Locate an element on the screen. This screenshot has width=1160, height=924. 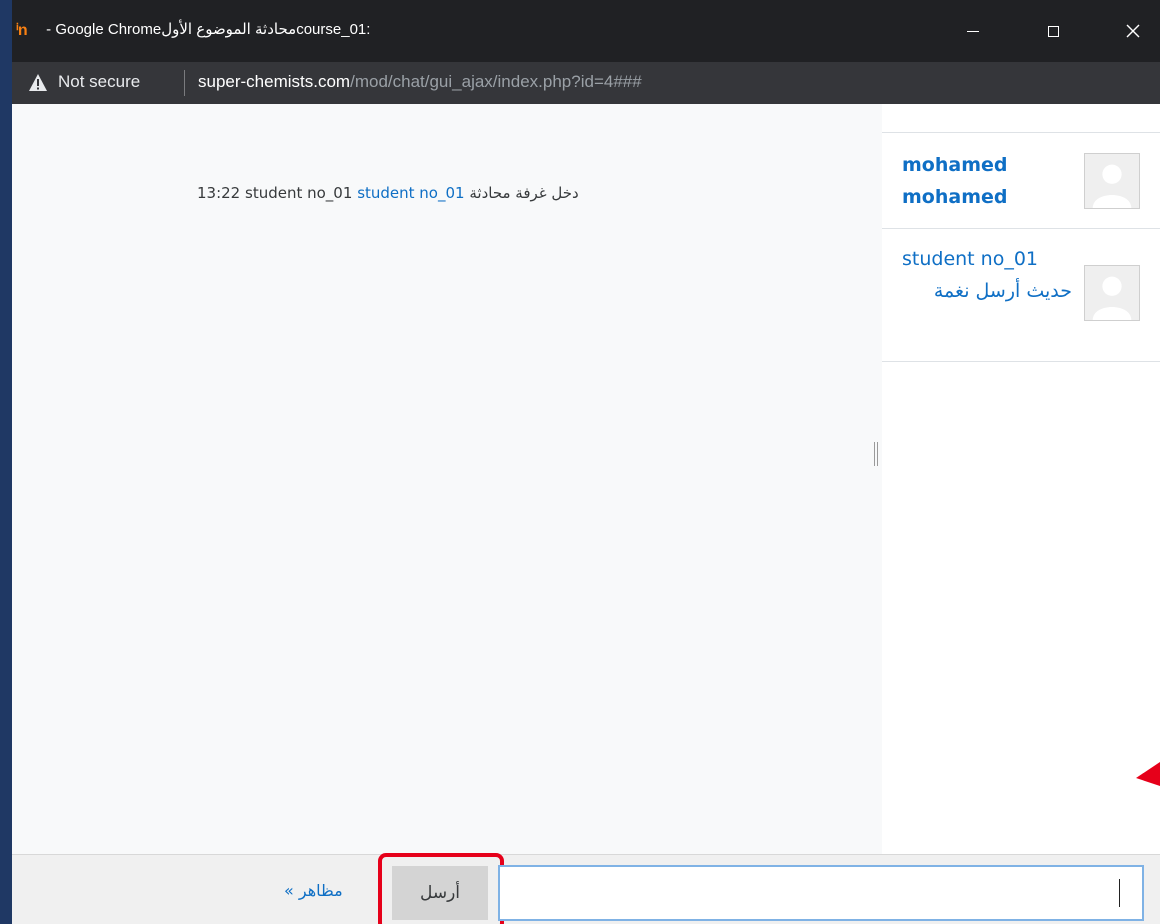
user-list-item: student no_01 حديث أرسل نغمة is located at coordinates (1021, 295).